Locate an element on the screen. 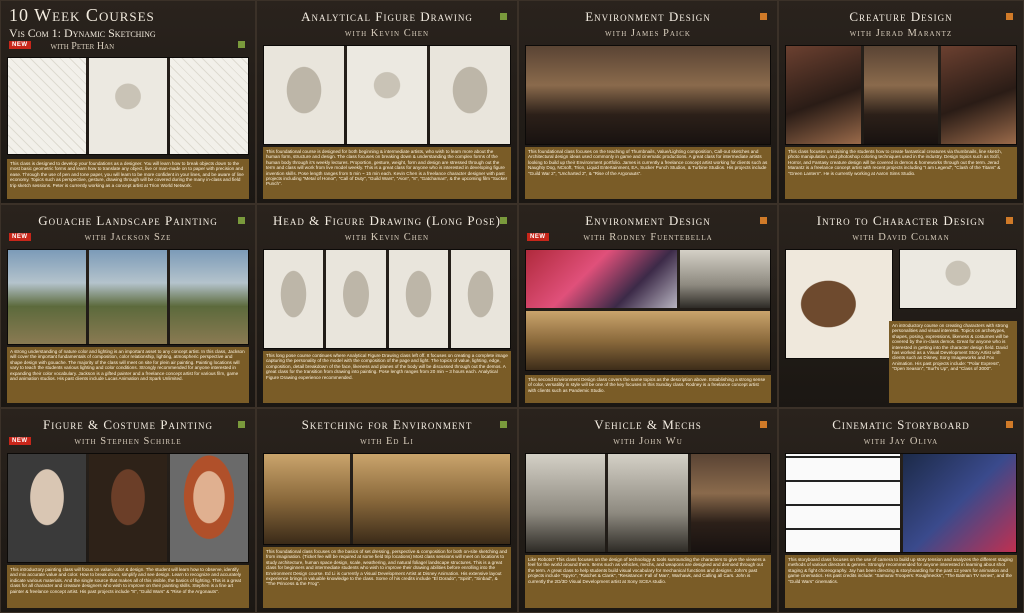 This screenshot has height=613, width=1024. course-title: Cinematic Storyboard is located at coordinates (901, 424).